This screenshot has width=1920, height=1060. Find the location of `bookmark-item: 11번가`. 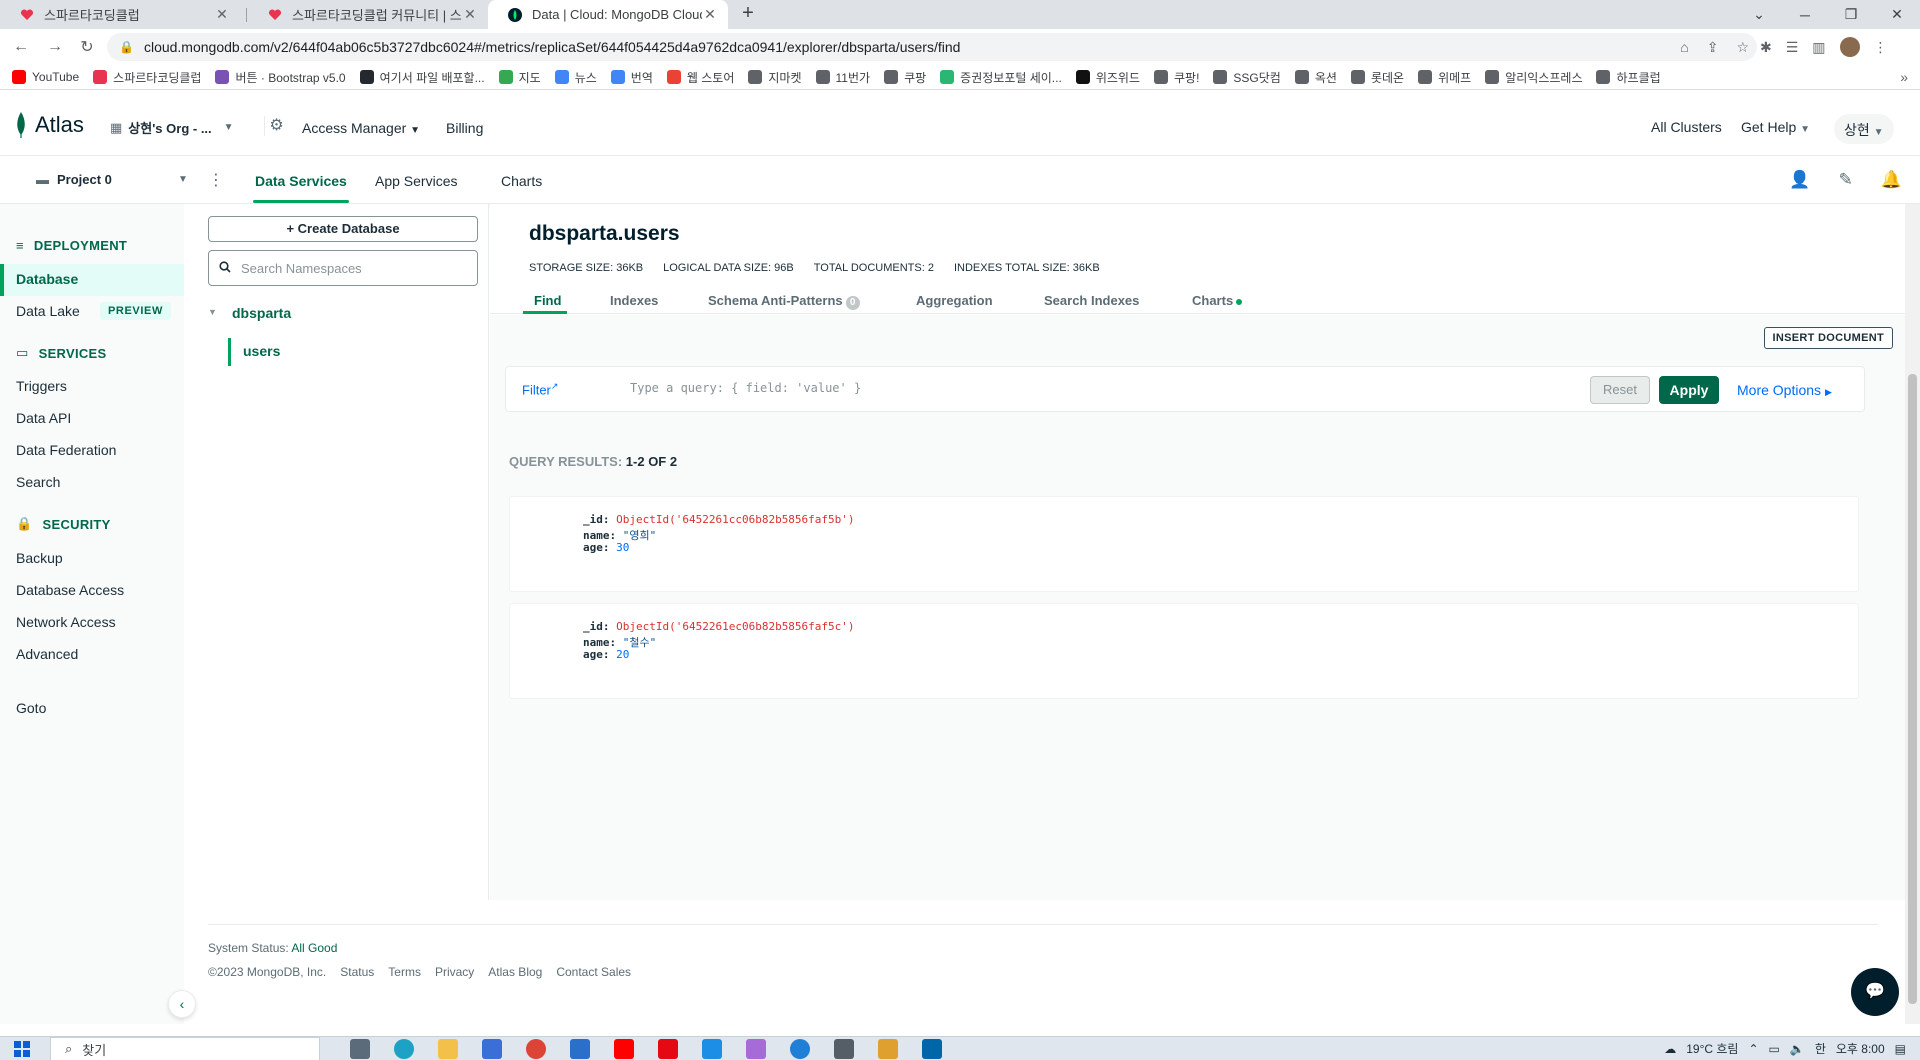

bookmark-item: 11번가 is located at coordinates (842, 77).